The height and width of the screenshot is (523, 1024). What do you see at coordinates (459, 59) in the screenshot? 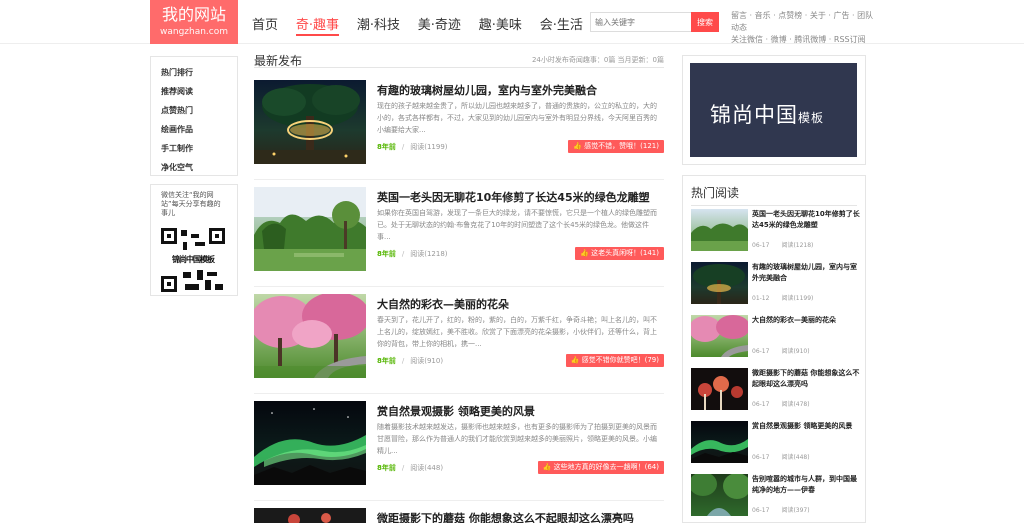
I see `latest-header: 最新发布 24小时发布奇闻趣事：0篇 当月更新：0篇` at bounding box center [459, 59].